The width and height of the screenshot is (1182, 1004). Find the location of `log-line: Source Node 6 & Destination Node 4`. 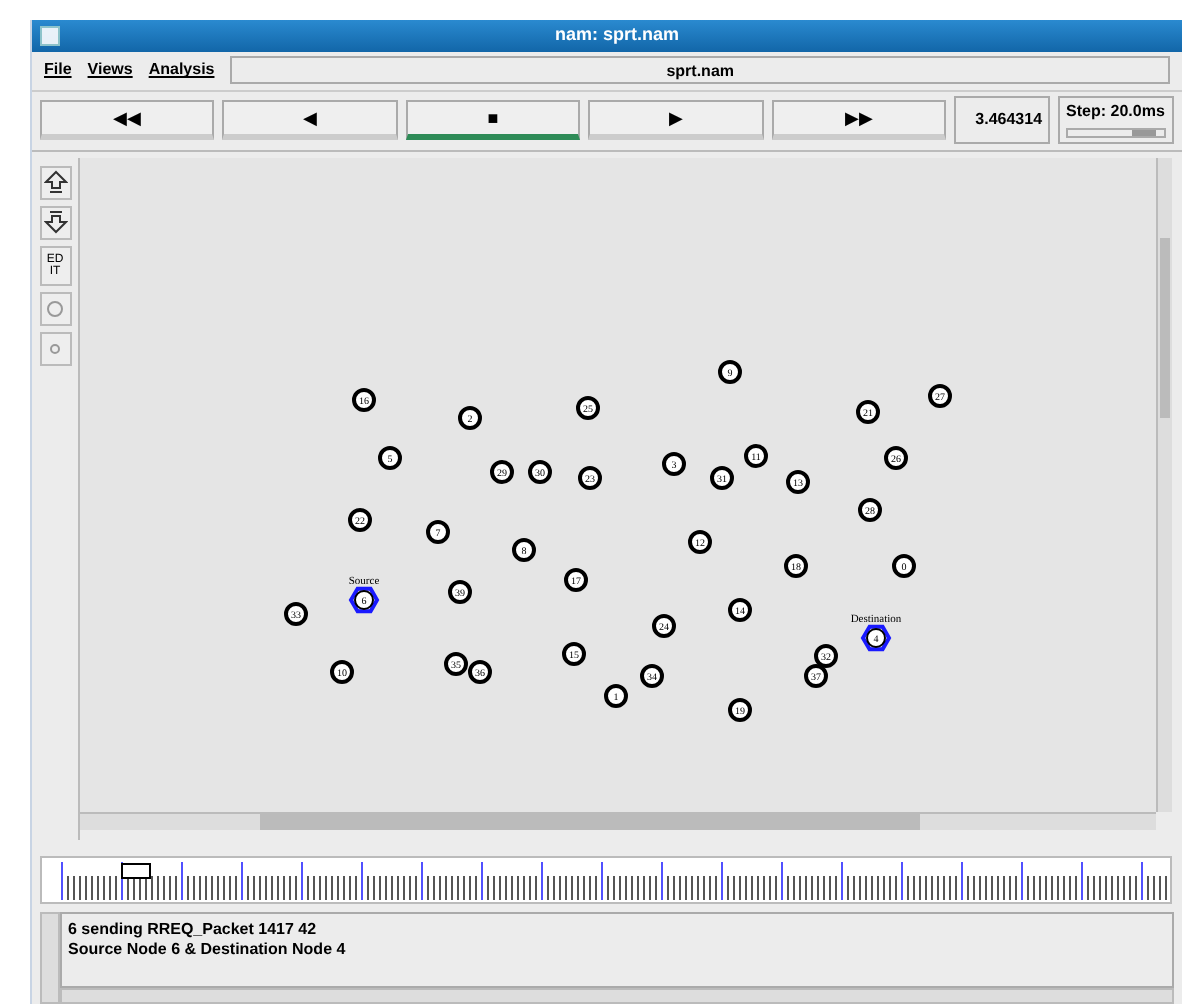

log-line: Source Node 6 & Destination Node 4 is located at coordinates (208, 950).